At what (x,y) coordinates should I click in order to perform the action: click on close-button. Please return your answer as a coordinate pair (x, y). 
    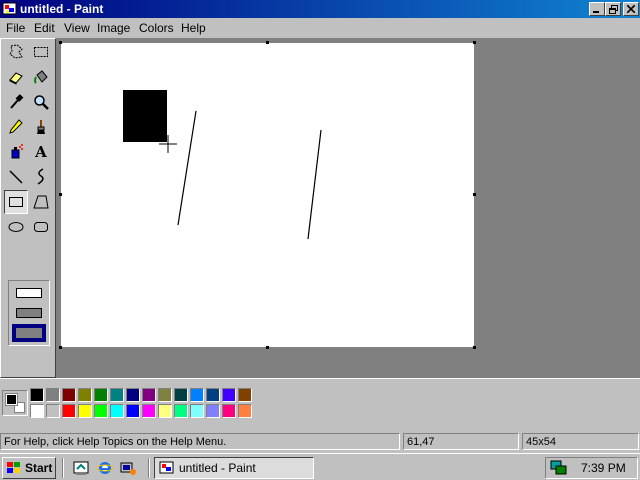
    Looking at the image, I should click on (631, 9).